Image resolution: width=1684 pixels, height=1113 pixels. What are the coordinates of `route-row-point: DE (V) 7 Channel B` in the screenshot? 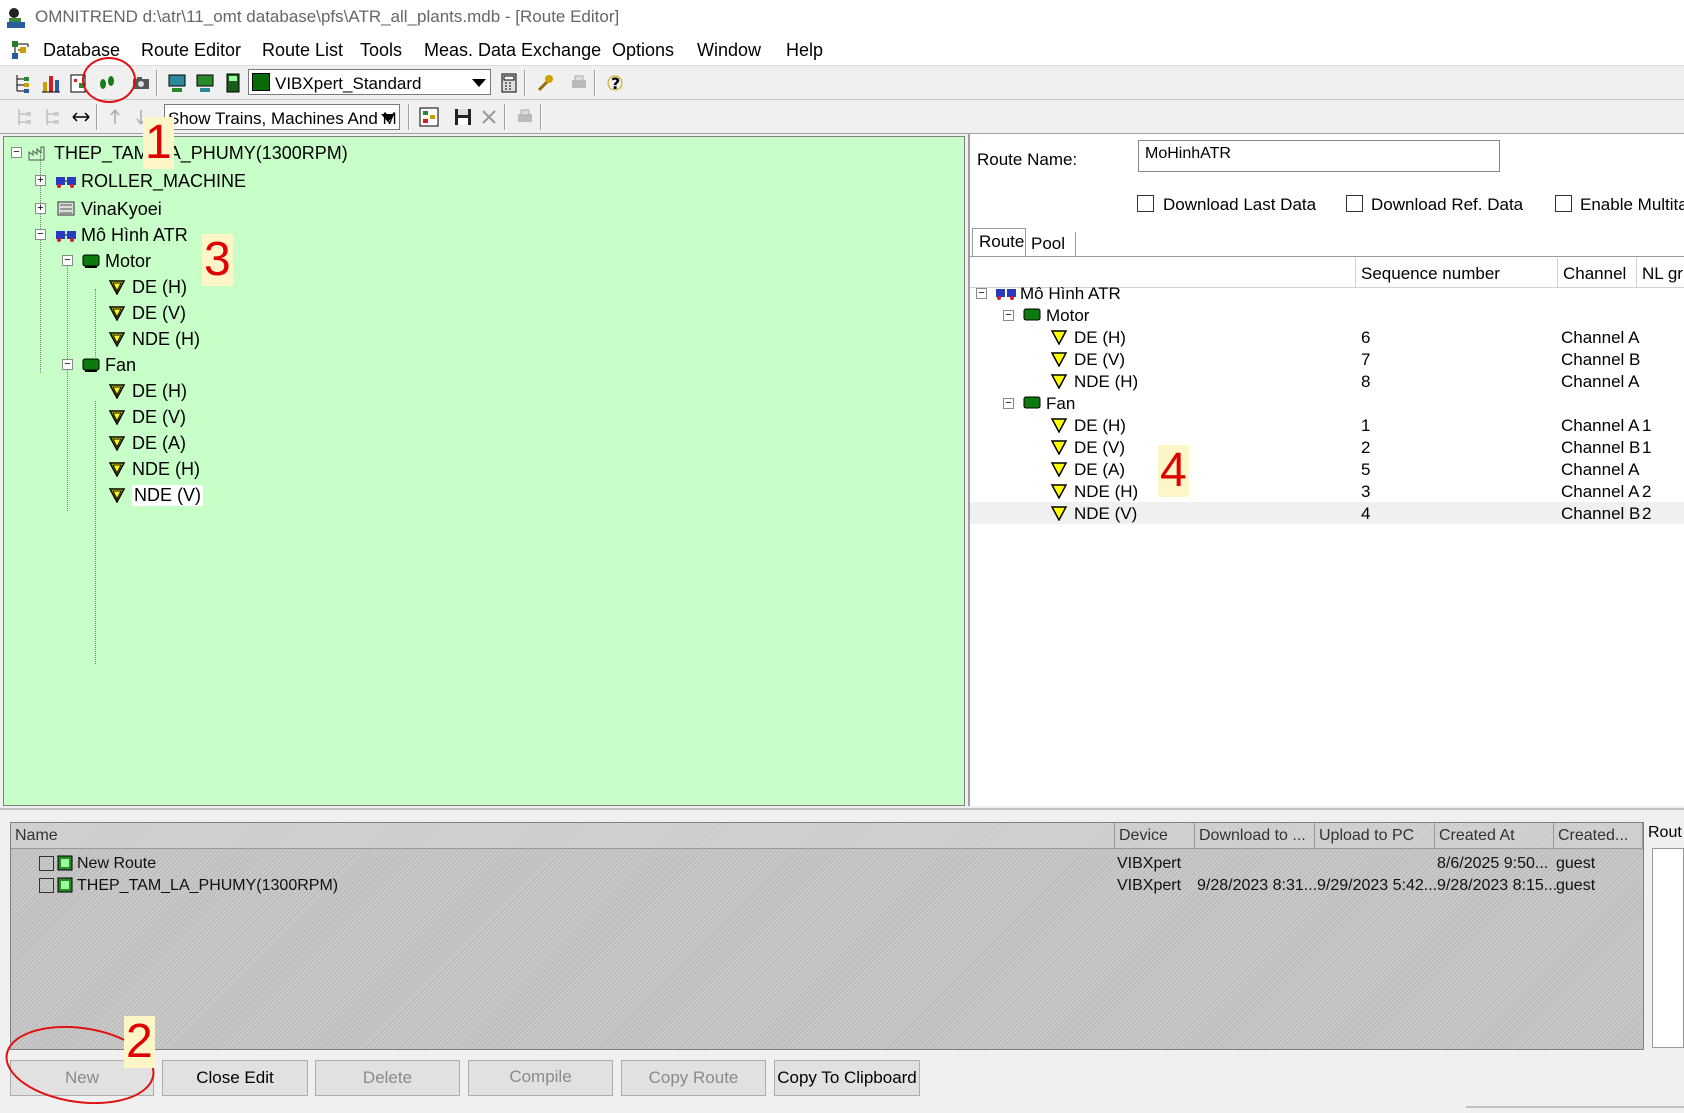 It's located at (1327, 359).